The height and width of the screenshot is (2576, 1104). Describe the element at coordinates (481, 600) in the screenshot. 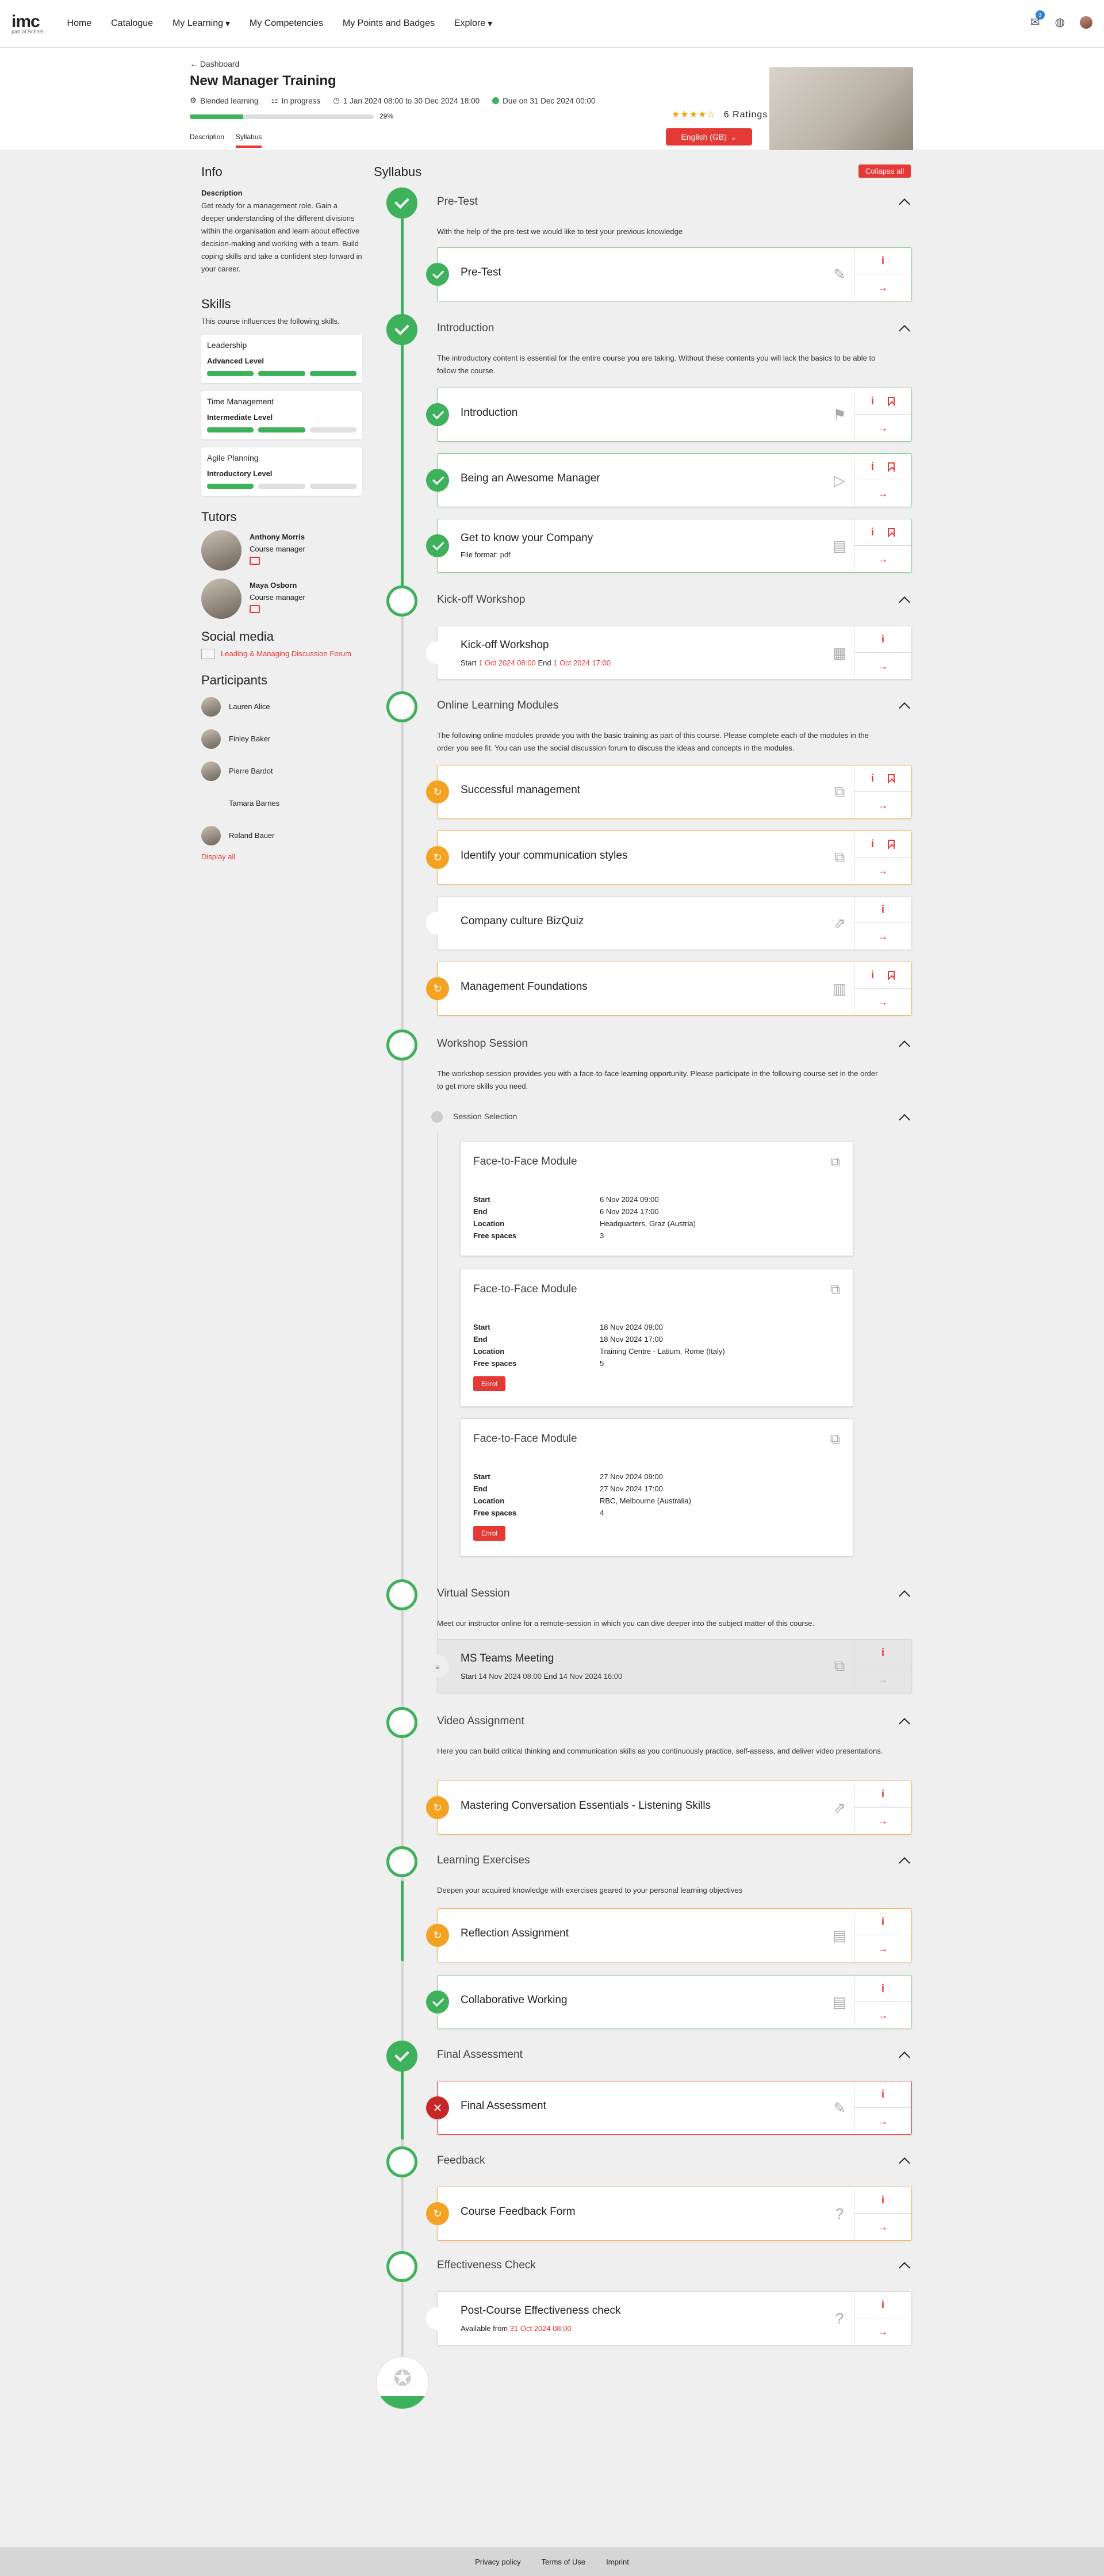

I see `section-title: Kick-off Workshop` at that location.